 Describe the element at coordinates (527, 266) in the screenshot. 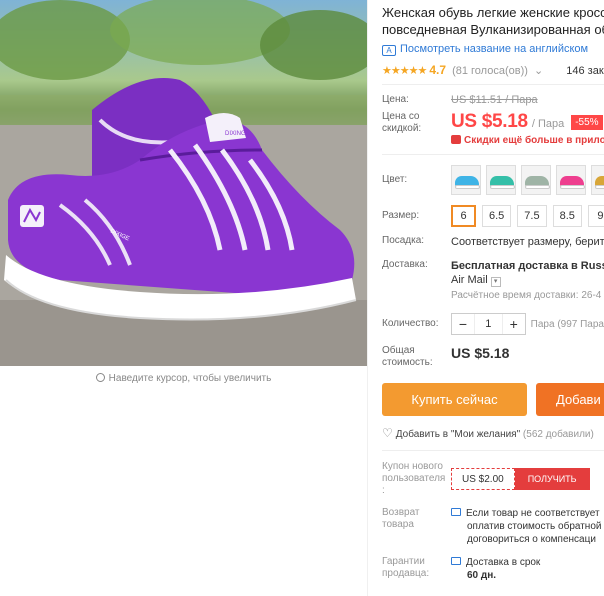

I see `delivery-method: Бесплатная доставка в Russian` at that location.